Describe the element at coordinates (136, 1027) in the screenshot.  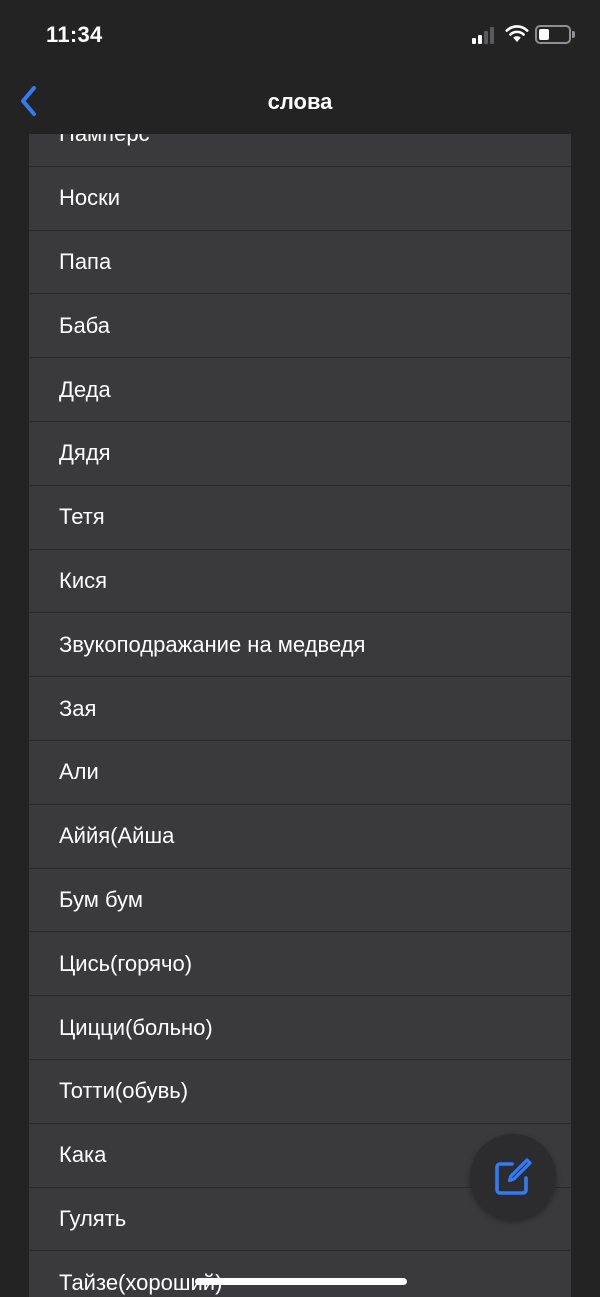
I see `list-item-label: Цицци(больно)` at that location.